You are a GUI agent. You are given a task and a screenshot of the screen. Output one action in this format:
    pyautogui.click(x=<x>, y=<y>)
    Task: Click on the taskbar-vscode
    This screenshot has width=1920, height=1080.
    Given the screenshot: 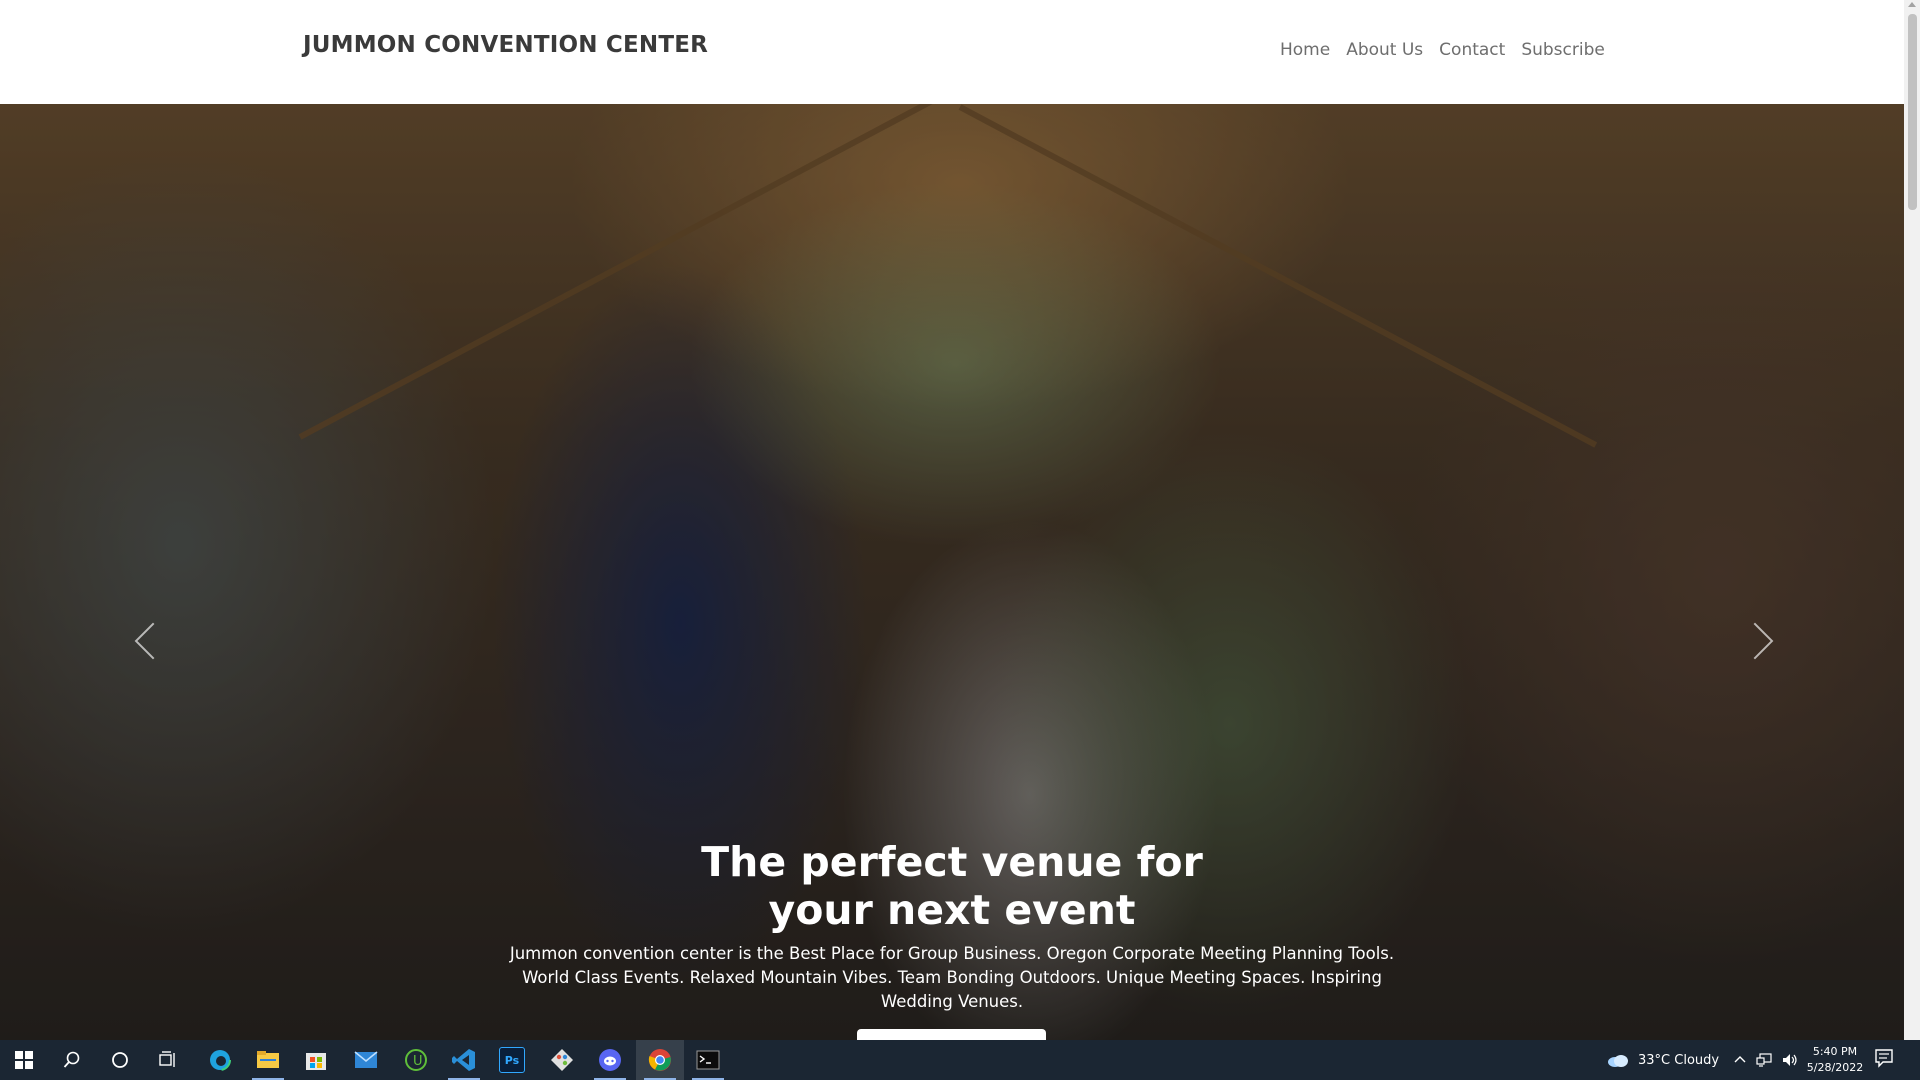 What is the action you would take?
    pyautogui.click(x=464, y=1060)
    